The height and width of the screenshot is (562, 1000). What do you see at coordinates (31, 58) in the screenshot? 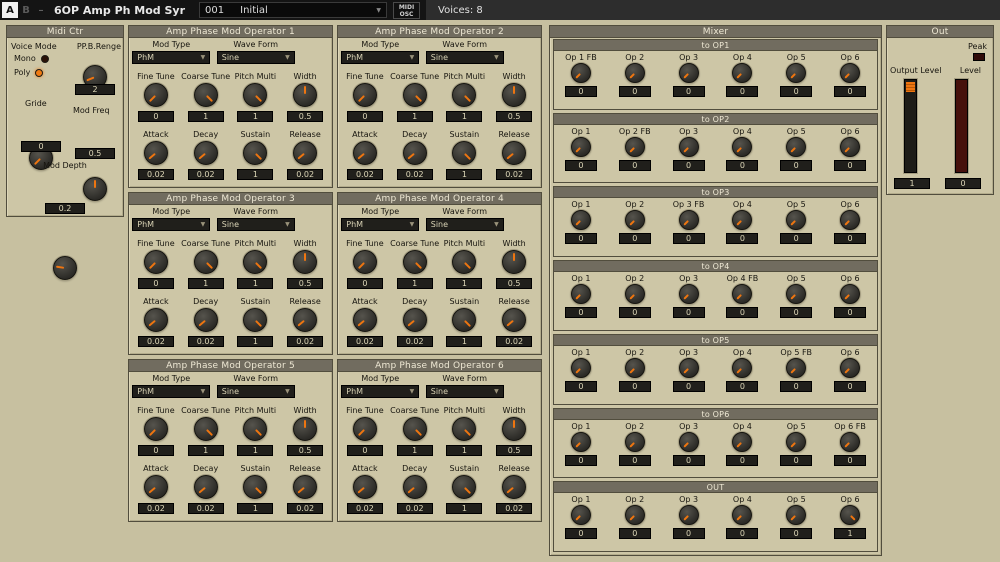
I see `mono-mode-toggle: Mono` at bounding box center [31, 58].